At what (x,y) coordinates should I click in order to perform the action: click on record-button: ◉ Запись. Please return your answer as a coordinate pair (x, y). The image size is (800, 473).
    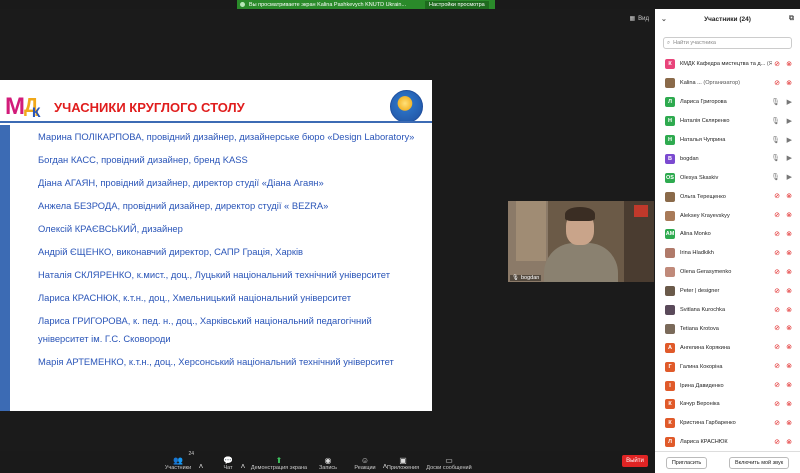
    Looking at the image, I should click on (328, 462).